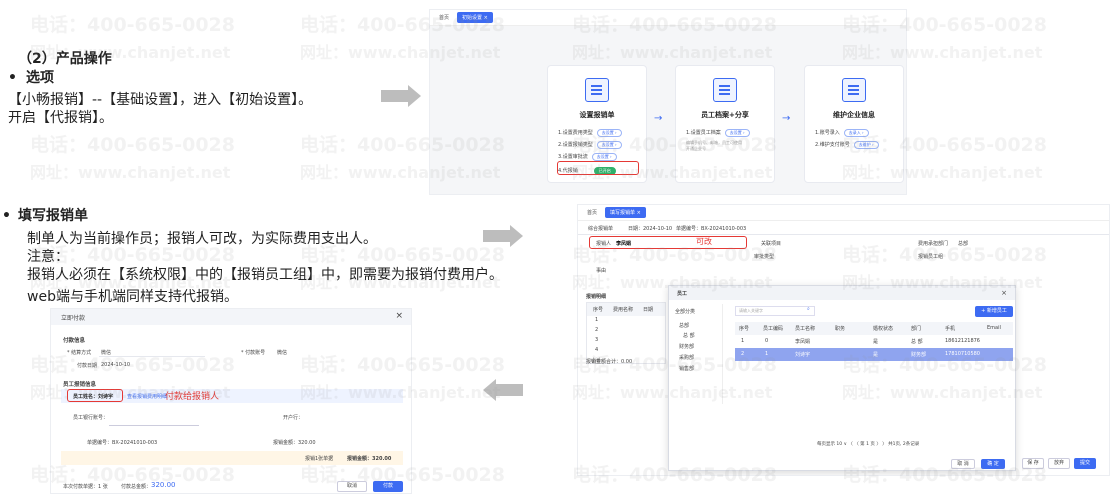 This screenshot has width=1114, height=503. Describe the element at coordinates (1033, 463) in the screenshot. I see `save-button: 保 存` at that location.